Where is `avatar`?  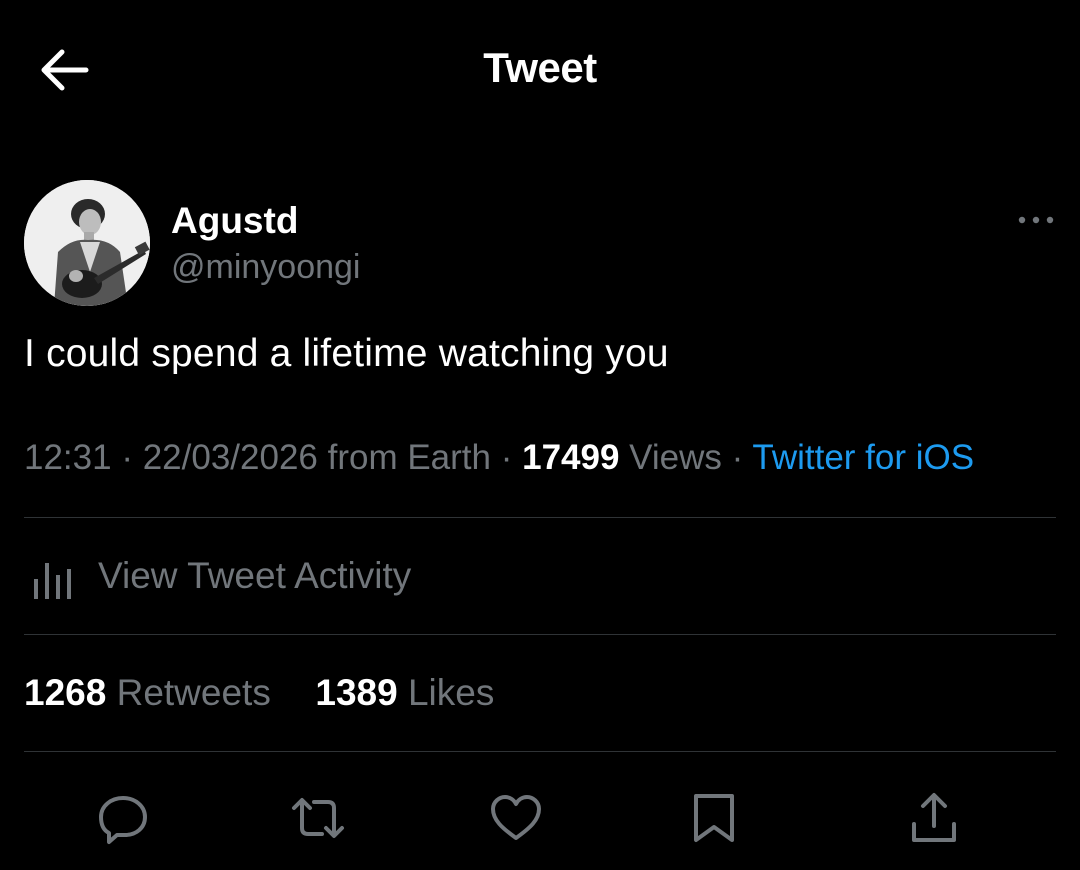 avatar is located at coordinates (87, 243).